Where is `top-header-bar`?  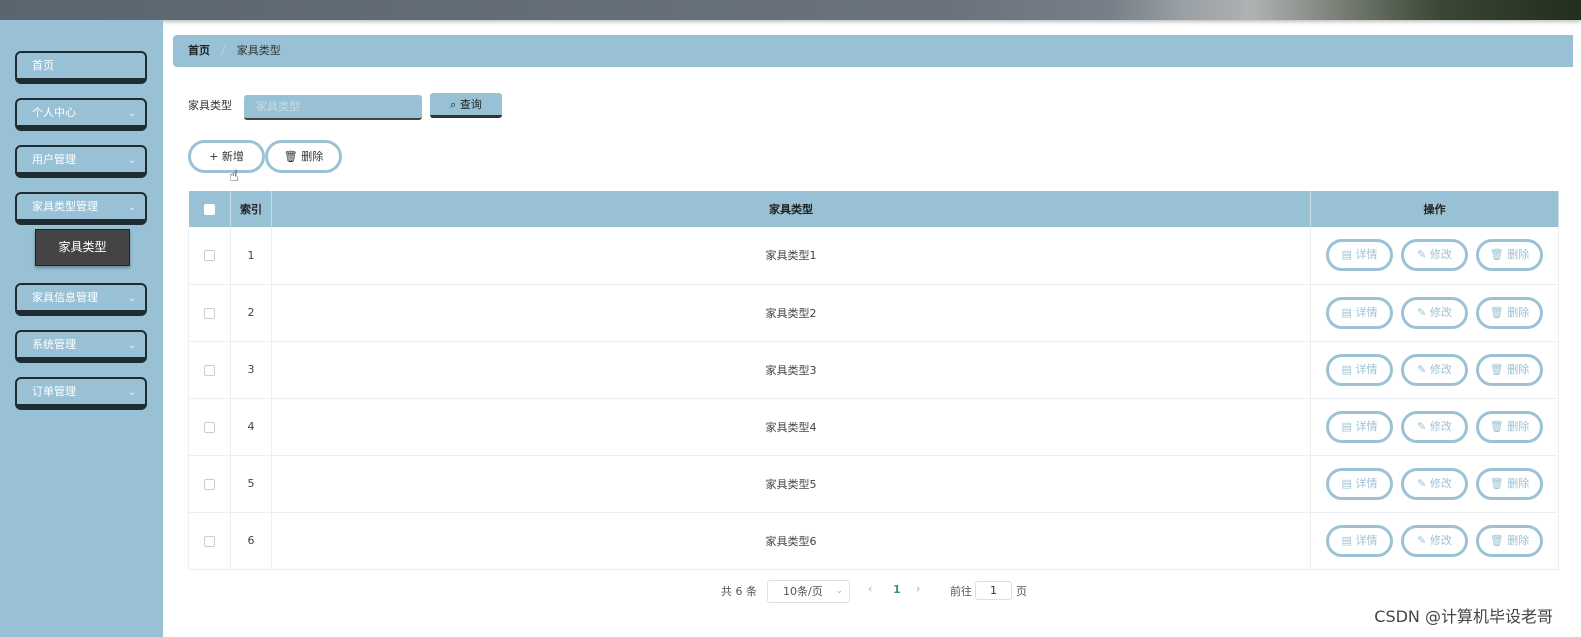 top-header-bar is located at coordinates (790, 10).